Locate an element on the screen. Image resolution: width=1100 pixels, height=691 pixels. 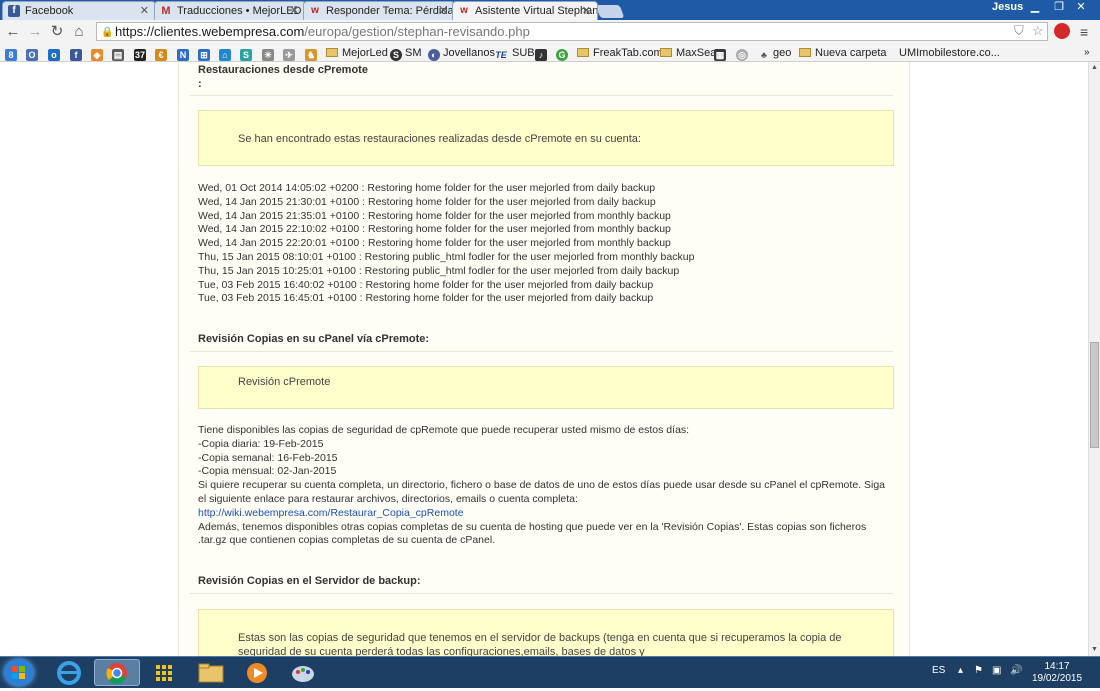
tab-facebook: f Facebook ✕ is located at coordinates (79, 10).